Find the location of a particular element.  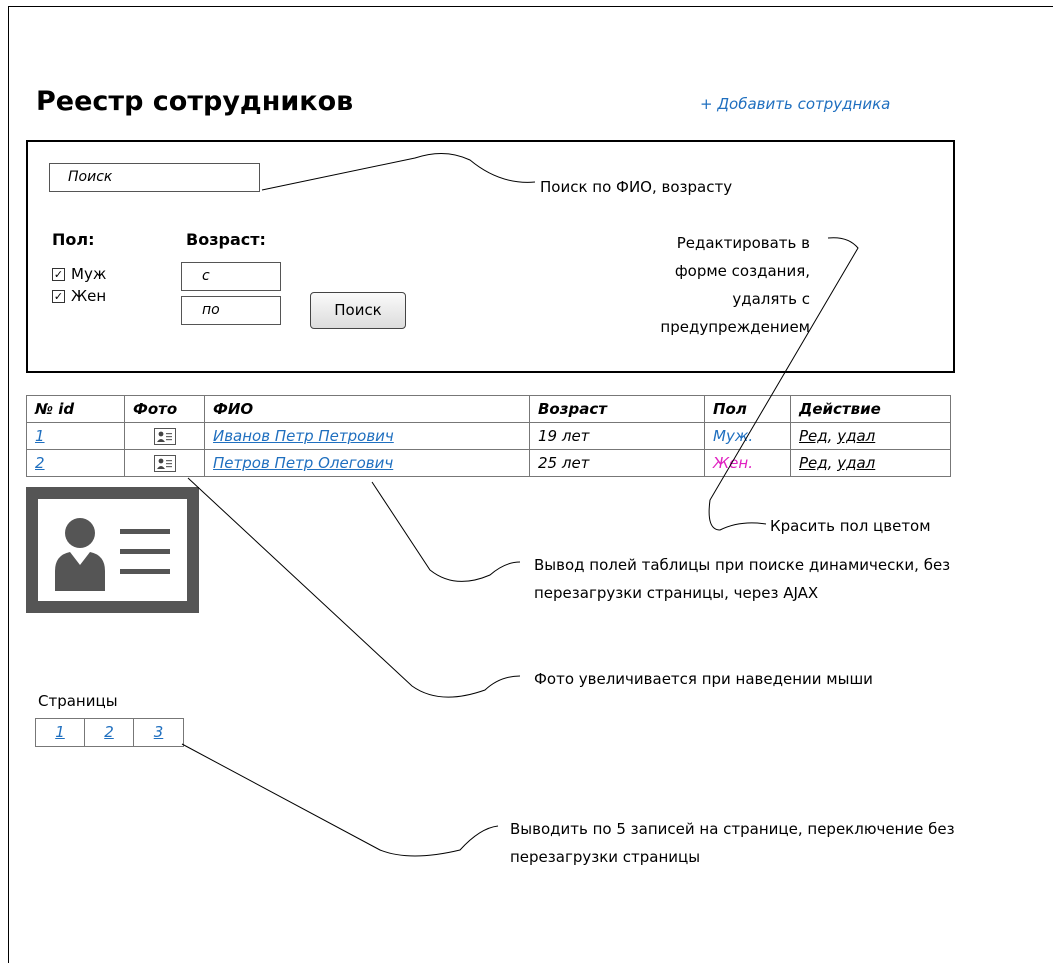

connector-search is located at coordinates (398, 172).